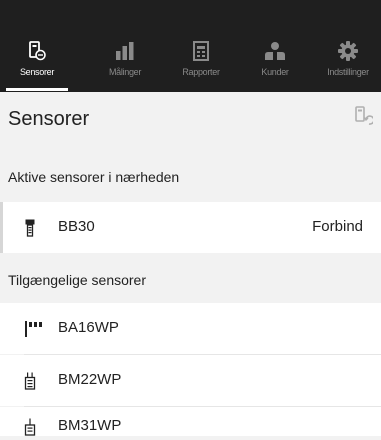 This screenshot has height=440, width=381. What do you see at coordinates (94, 177) in the screenshot?
I see `section-heading: Aktive sensorer i nærheden` at bounding box center [94, 177].